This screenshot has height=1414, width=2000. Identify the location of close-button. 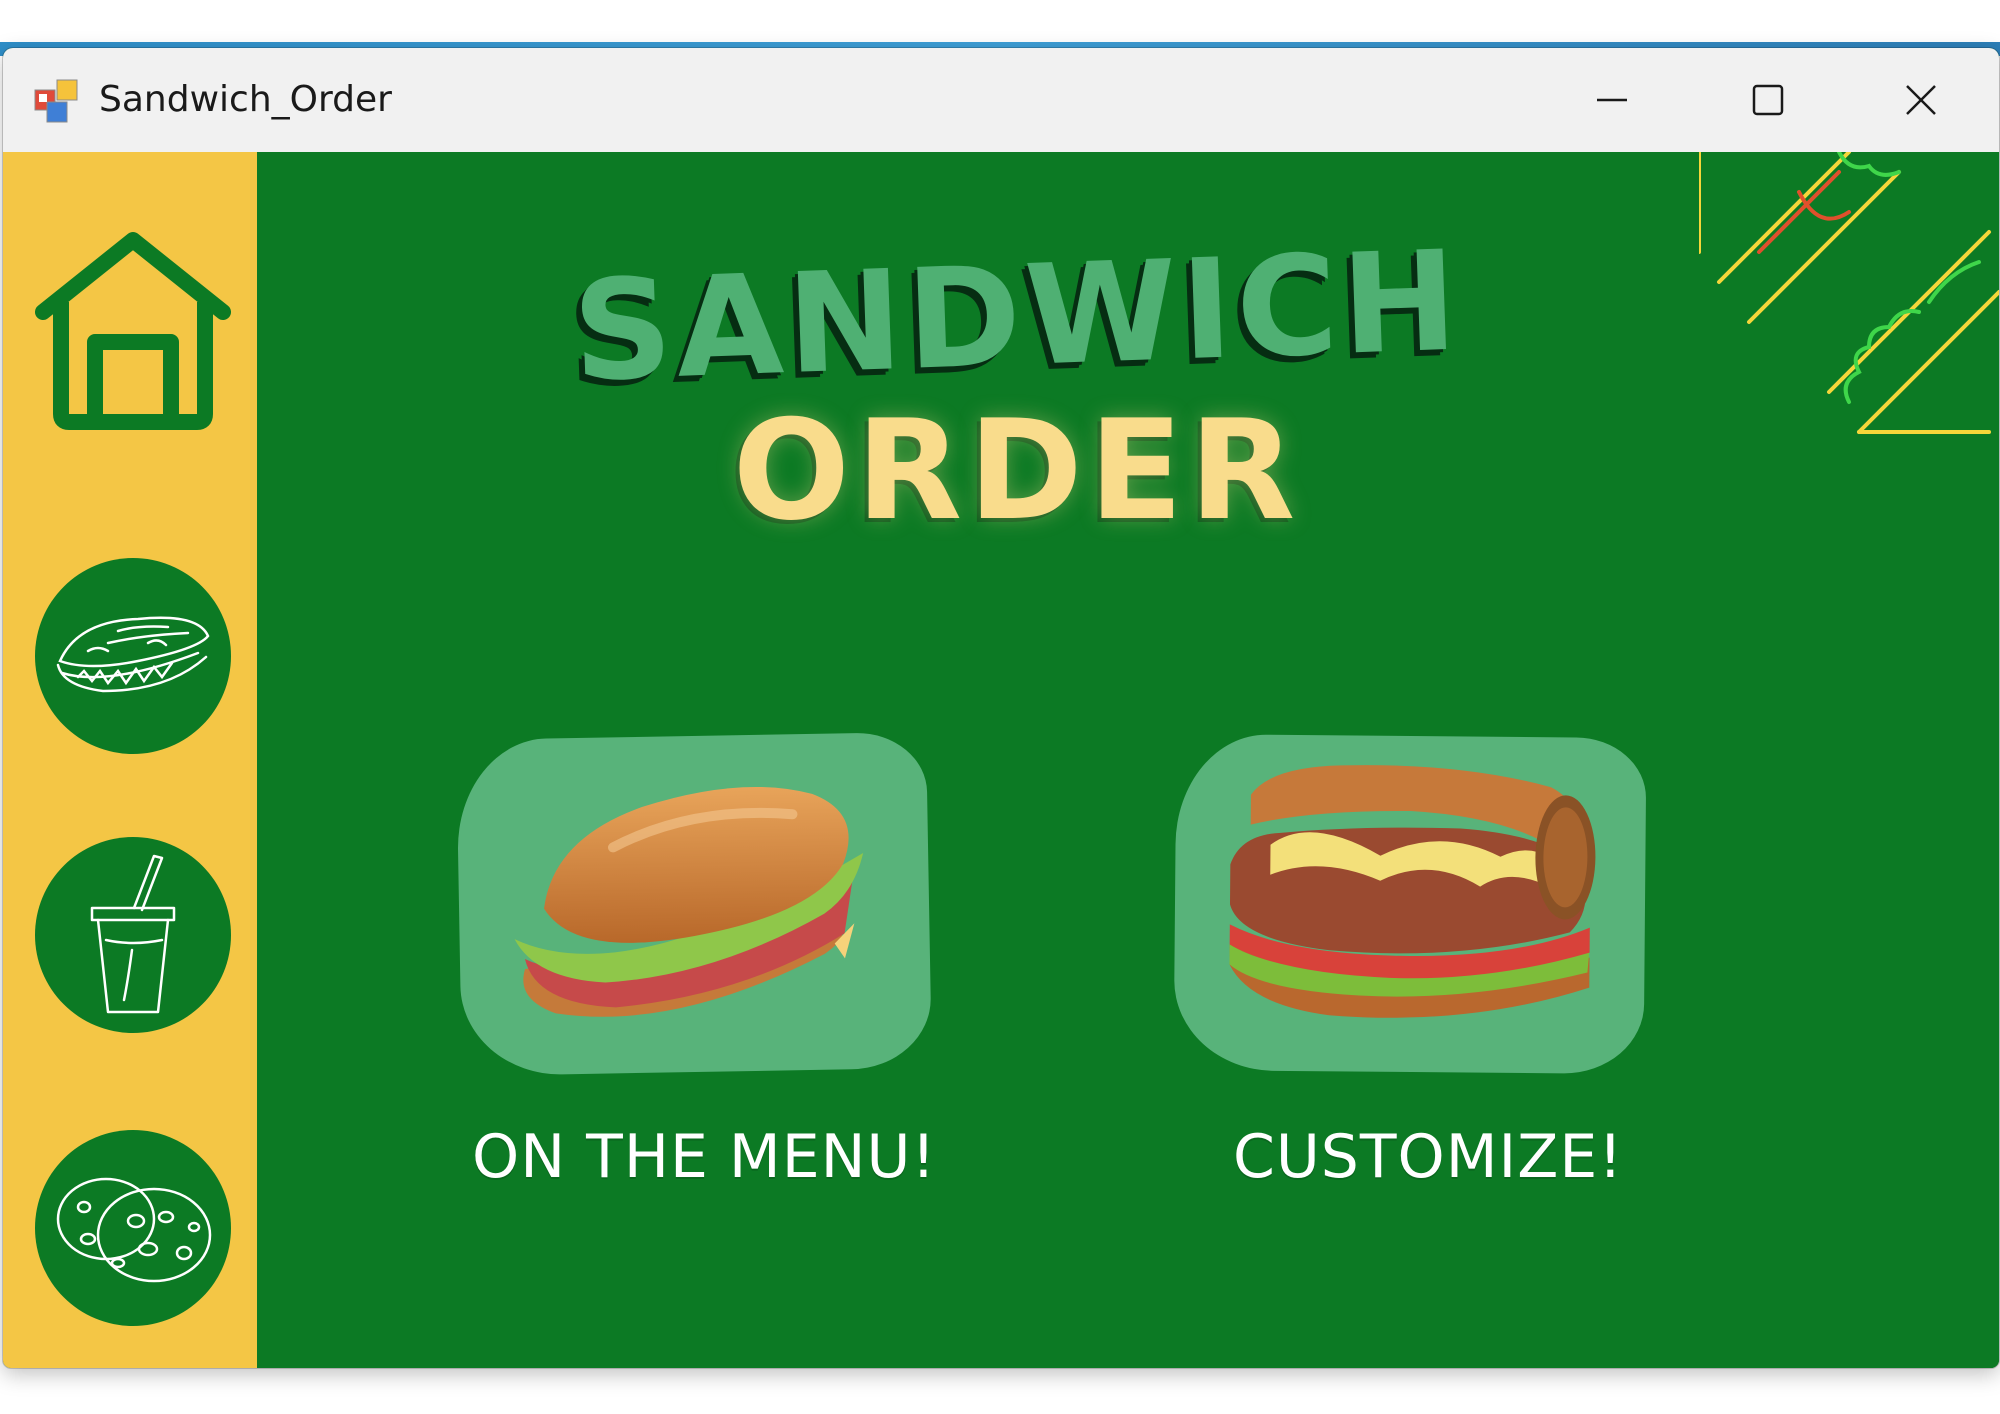
(1921, 100).